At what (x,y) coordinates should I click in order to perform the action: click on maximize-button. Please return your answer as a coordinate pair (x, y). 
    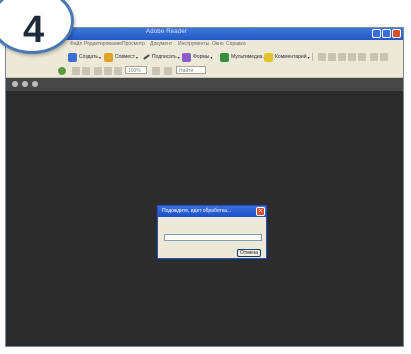
    Looking at the image, I should click on (386, 33).